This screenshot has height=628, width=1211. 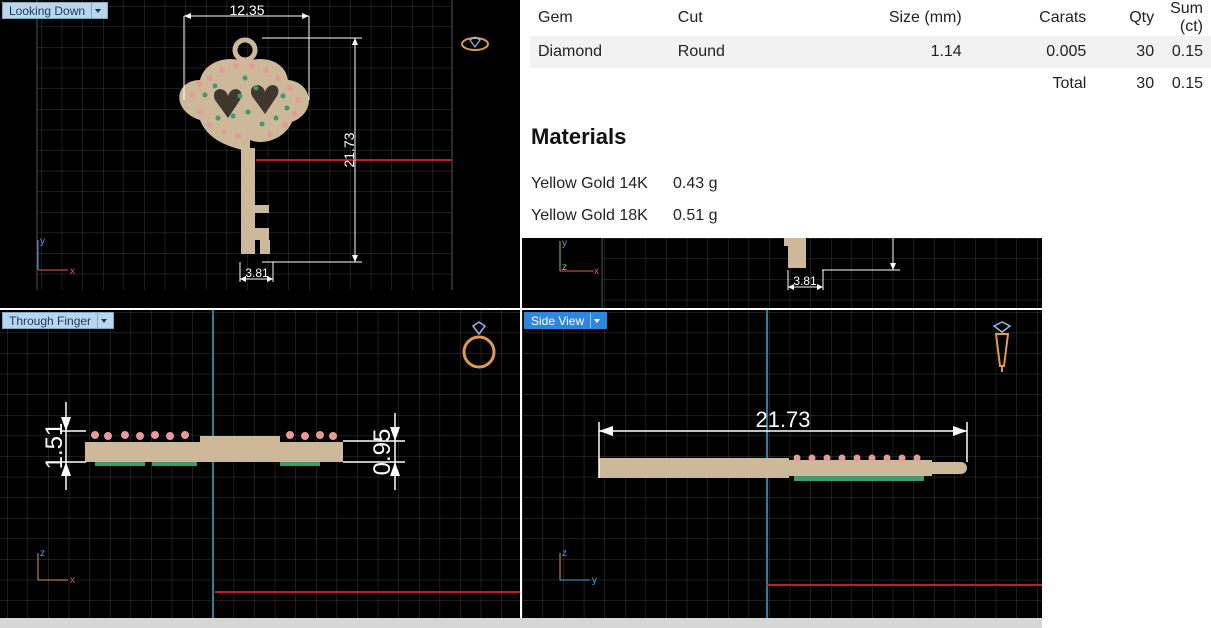 What do you see at coordinates (800, 273) in the screenshot?
I see `partial-view-scene: 3.81 y z x` at bounding box center [800, 273].